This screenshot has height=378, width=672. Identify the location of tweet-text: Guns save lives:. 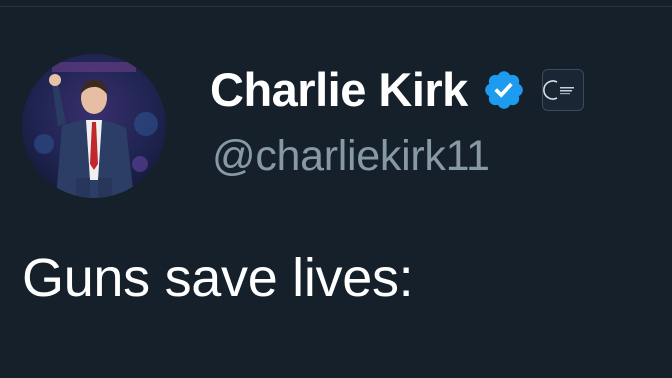
(218, 278).